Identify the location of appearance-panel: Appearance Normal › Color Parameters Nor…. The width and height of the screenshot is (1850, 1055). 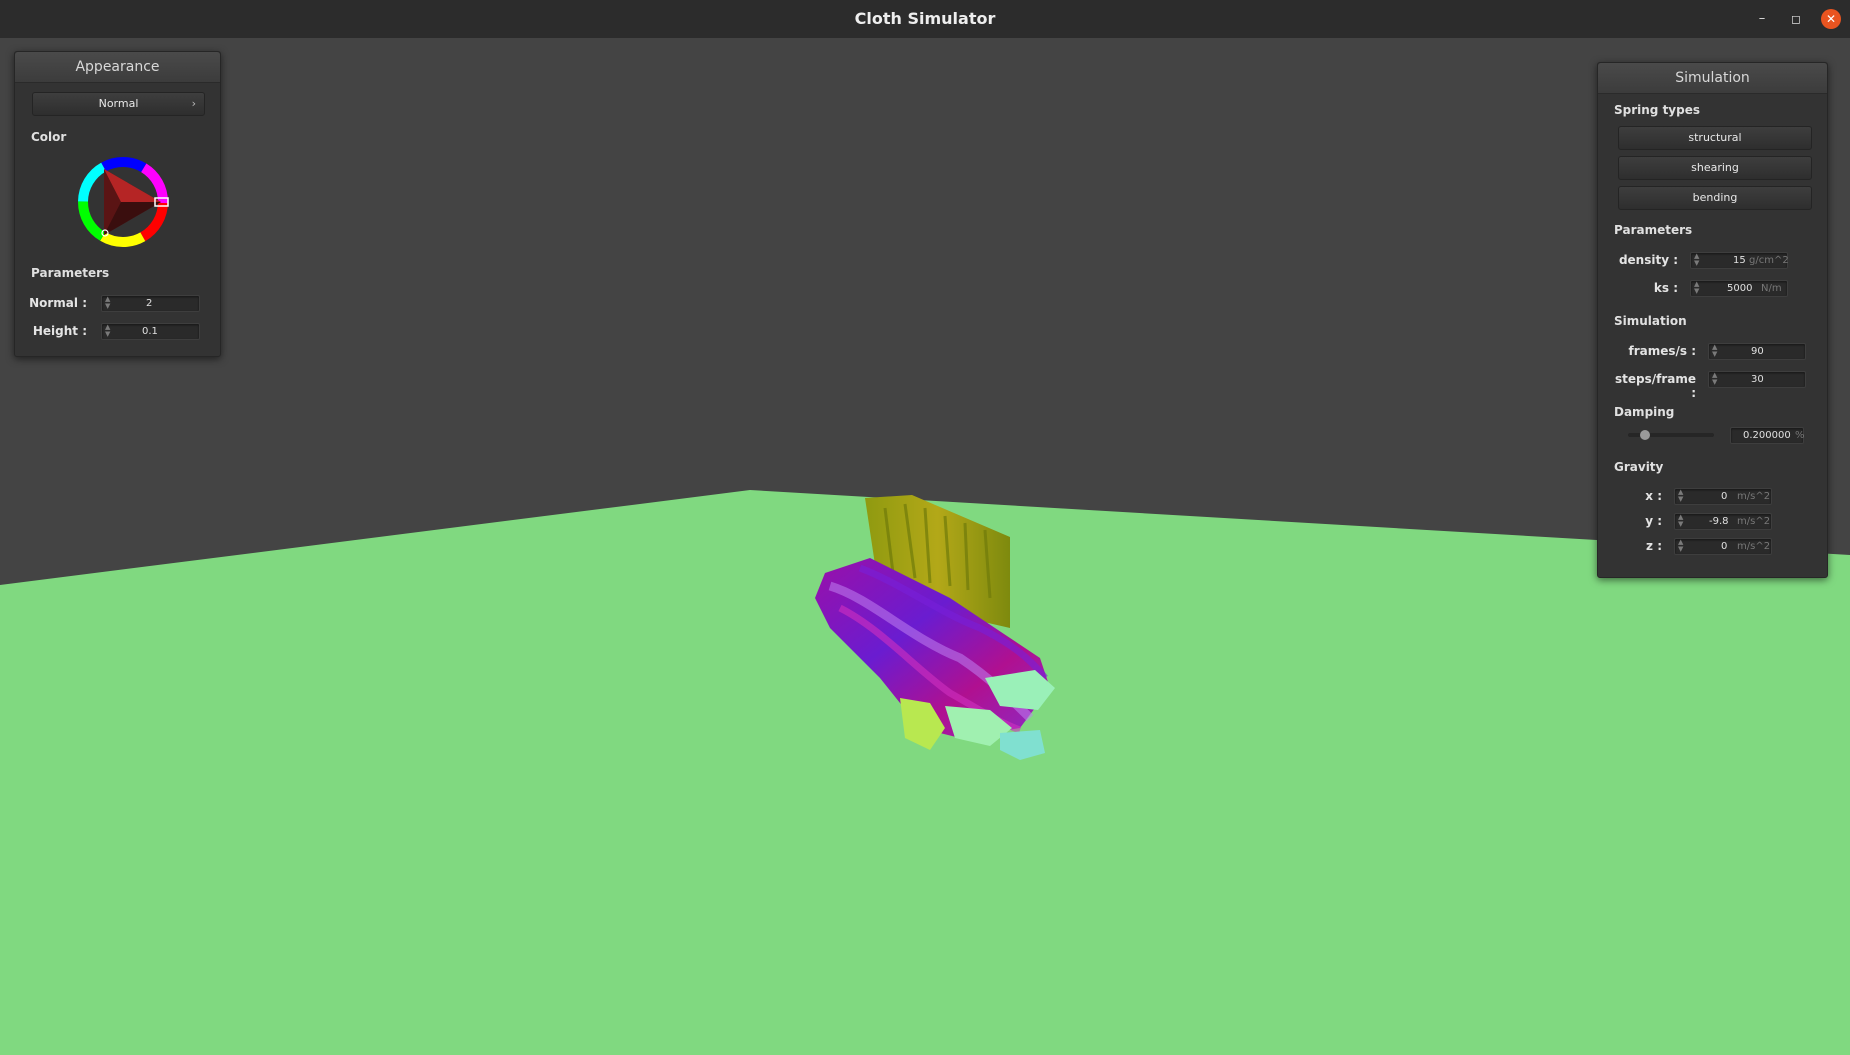
(117, 204).